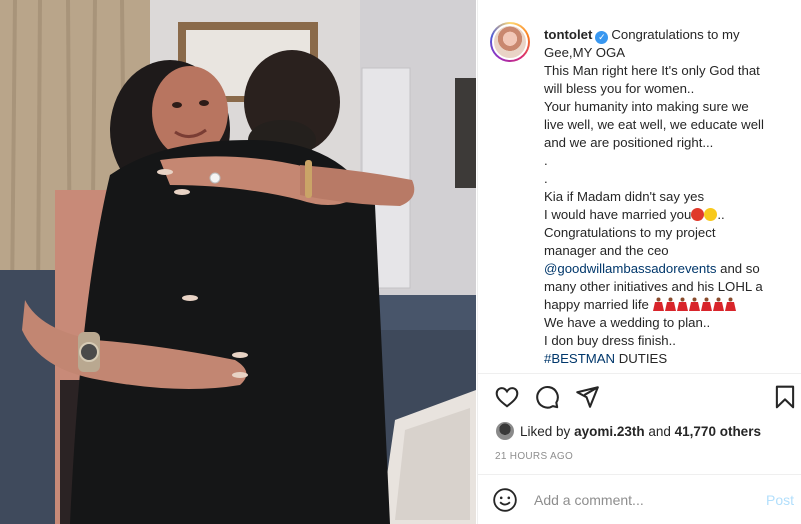 The image size is (801, 524). What do you see at coordinates (610, 340) in the screenshot?
I see `caption-text: I don buy dress finish..` at bounding box center [610, 340].